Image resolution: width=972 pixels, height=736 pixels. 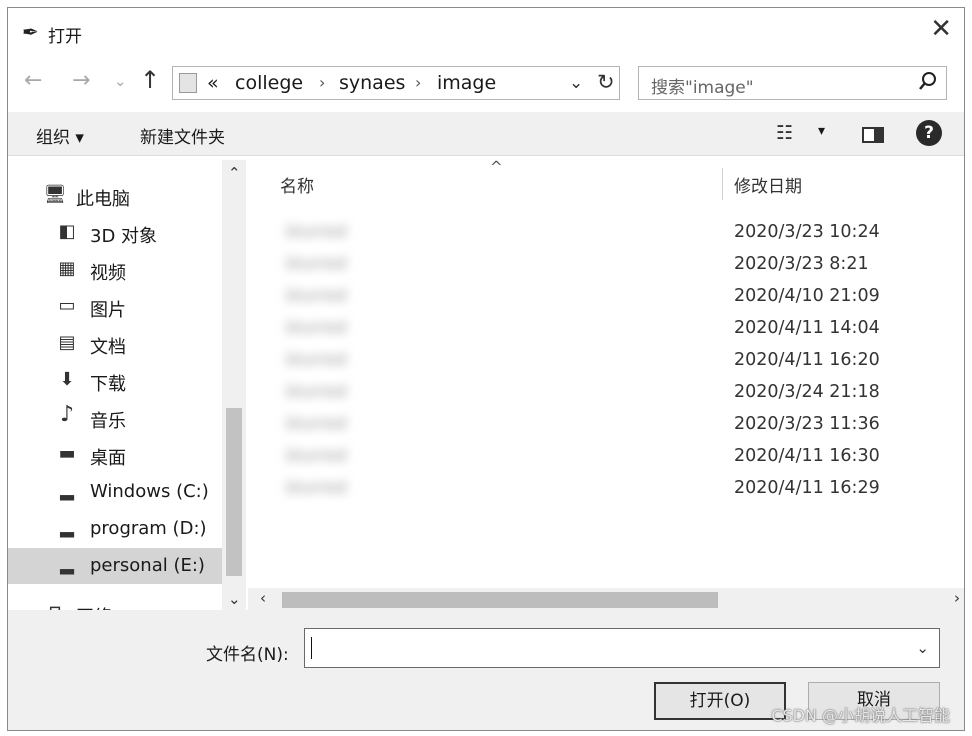 I want to click on file-date: 2020/3/24 21:18, so click(x=807, y=392).